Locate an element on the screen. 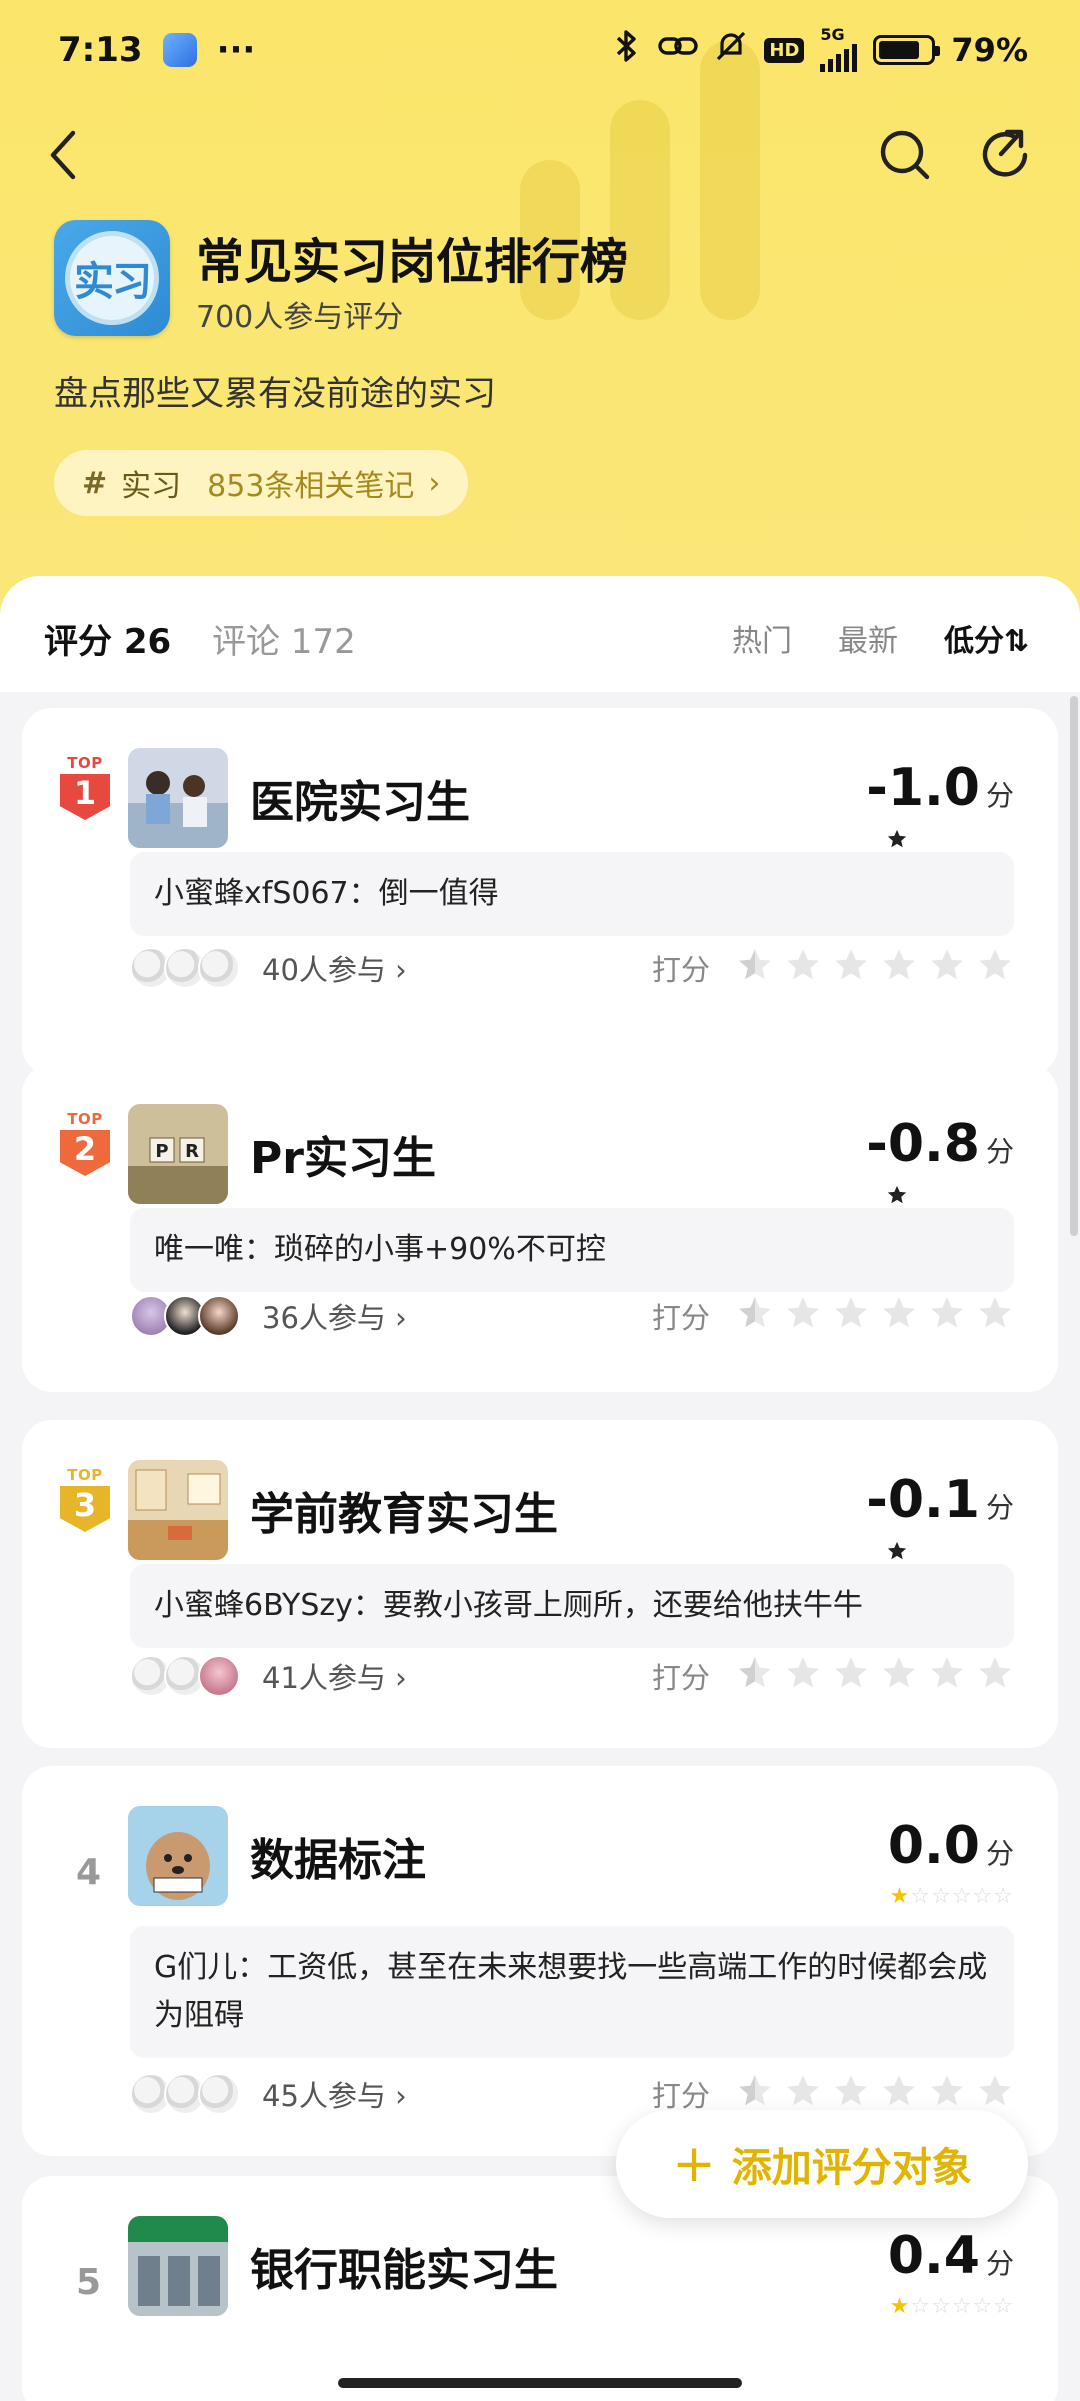  item-score: 0.0 分 is located at coordinates (951, 1846).